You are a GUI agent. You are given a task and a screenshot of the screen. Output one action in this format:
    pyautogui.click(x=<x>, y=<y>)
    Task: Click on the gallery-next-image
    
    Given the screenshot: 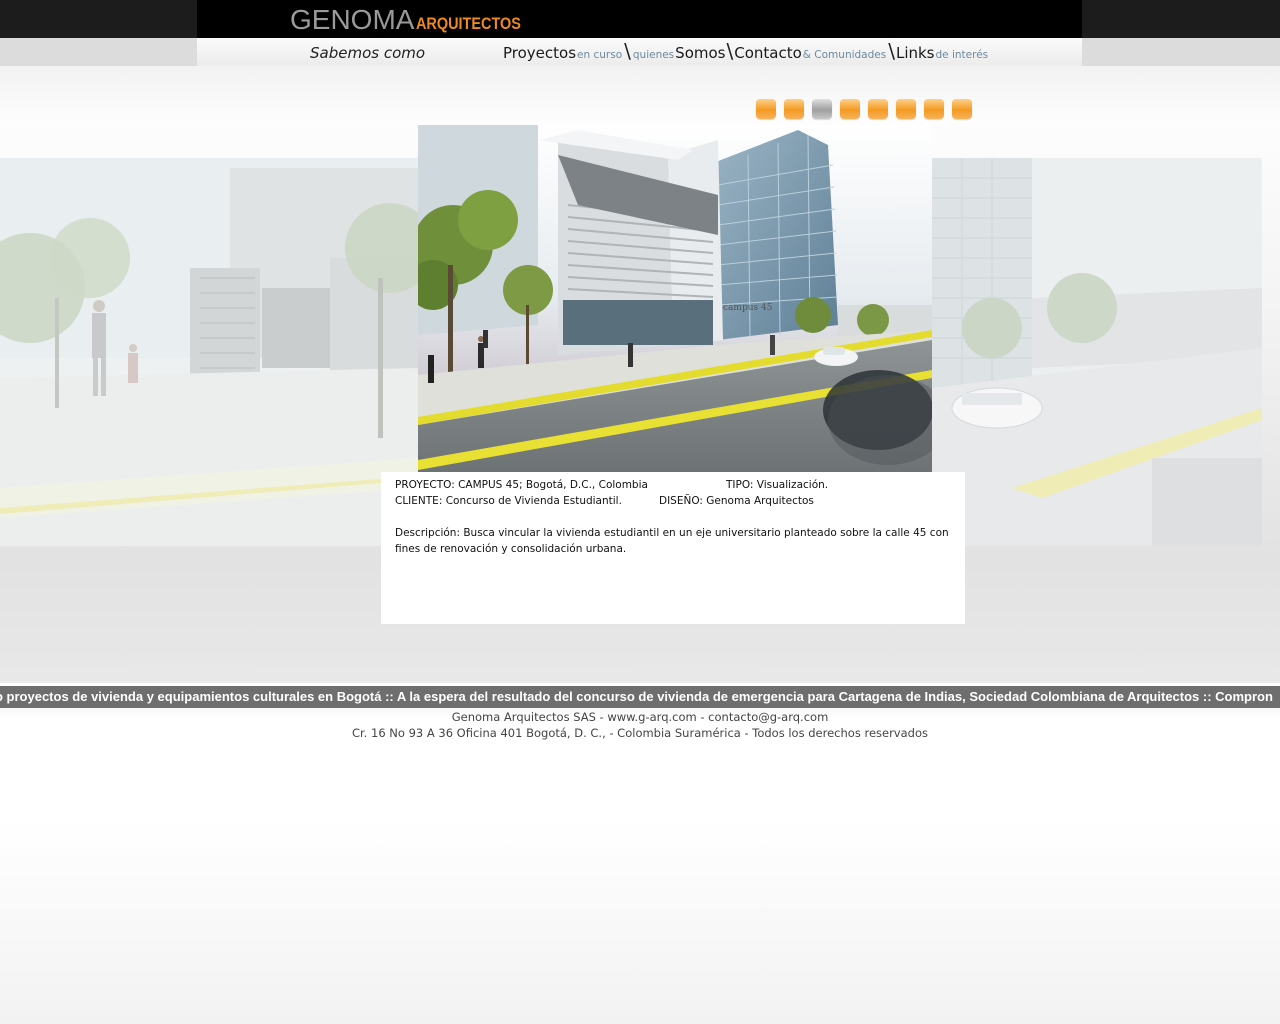 What is the action you would take?
    pyautogui.click(x=1097, y=352)
    